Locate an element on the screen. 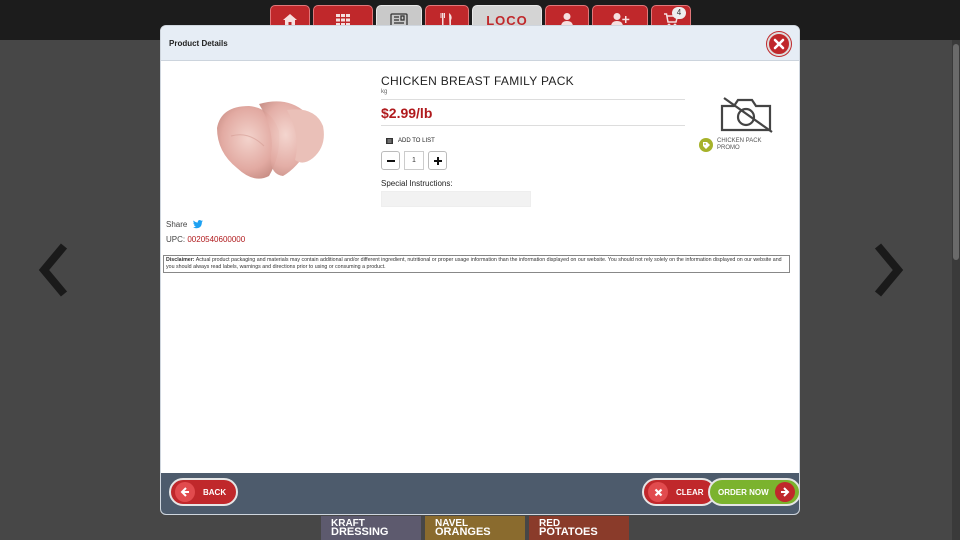 The image size is (960, 540). close-button is located at coordinates (779, 44).